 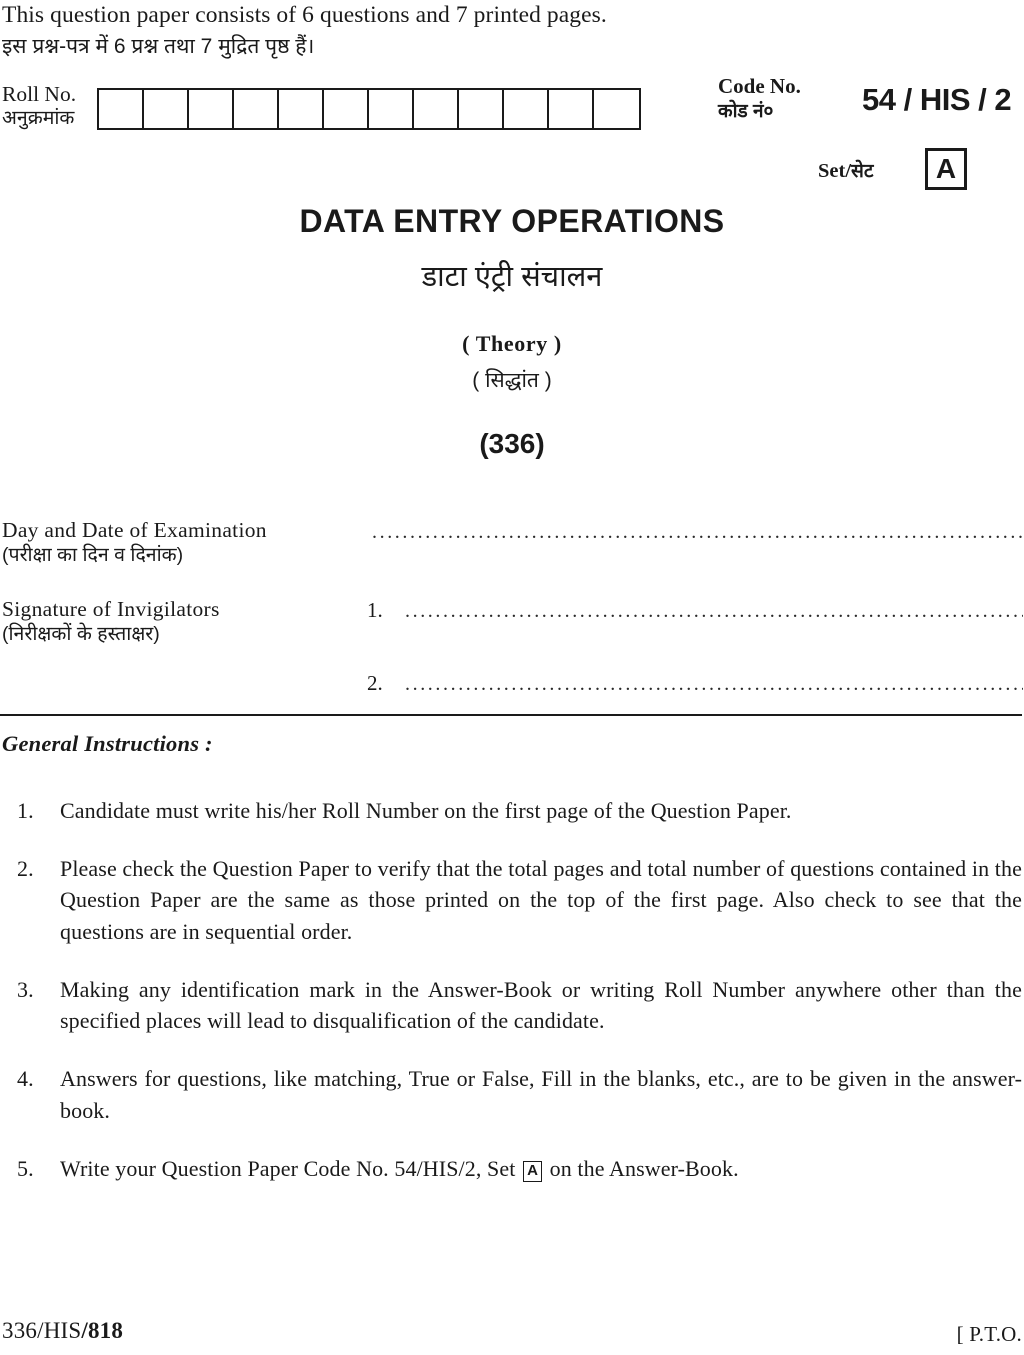 What do you see at coordinates (102, 1330) in the screenshot?
I see `footer-paper-id-bold: /818` at bounding box center [102, 1330].